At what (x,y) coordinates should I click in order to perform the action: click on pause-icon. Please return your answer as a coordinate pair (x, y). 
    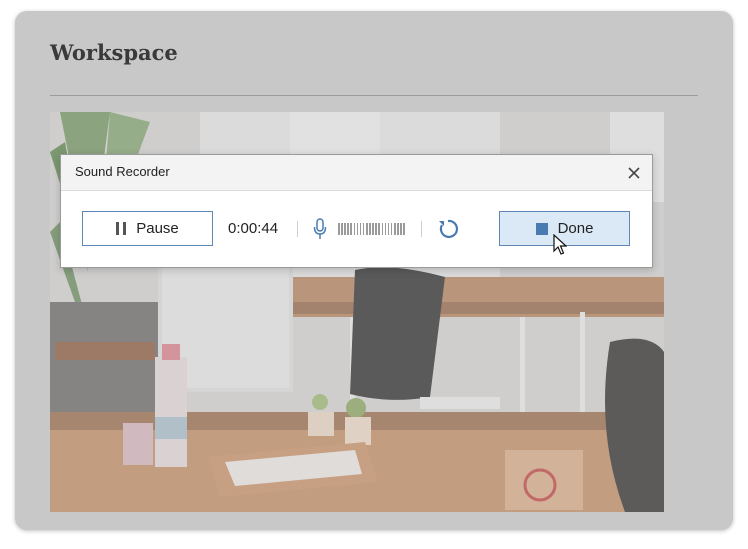
    Looking at the image, I should click on (121, 228).